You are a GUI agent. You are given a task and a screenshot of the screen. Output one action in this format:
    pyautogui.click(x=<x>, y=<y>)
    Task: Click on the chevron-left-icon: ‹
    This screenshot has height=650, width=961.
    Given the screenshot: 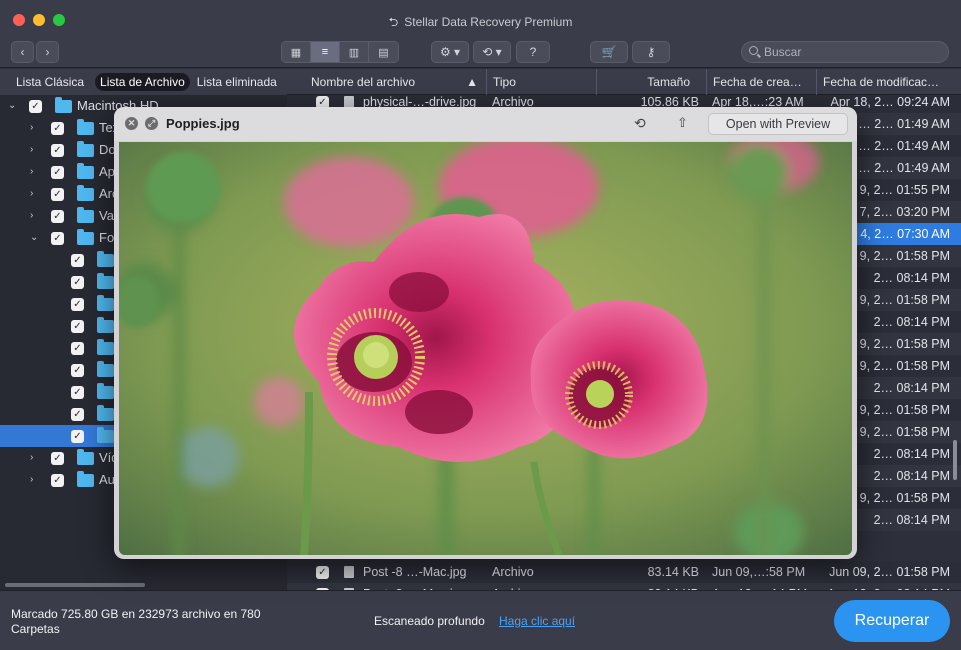 What is the action you would take?
    pyautogui.click(x=22, y=52)
    